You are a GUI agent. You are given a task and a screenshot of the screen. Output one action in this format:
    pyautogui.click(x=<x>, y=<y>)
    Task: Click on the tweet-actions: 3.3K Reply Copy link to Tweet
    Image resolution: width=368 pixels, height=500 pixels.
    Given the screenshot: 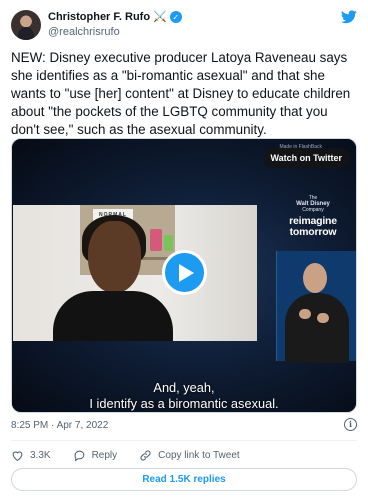 What is the action you would take?
    pyautogui.click(x=136, y=455)
    